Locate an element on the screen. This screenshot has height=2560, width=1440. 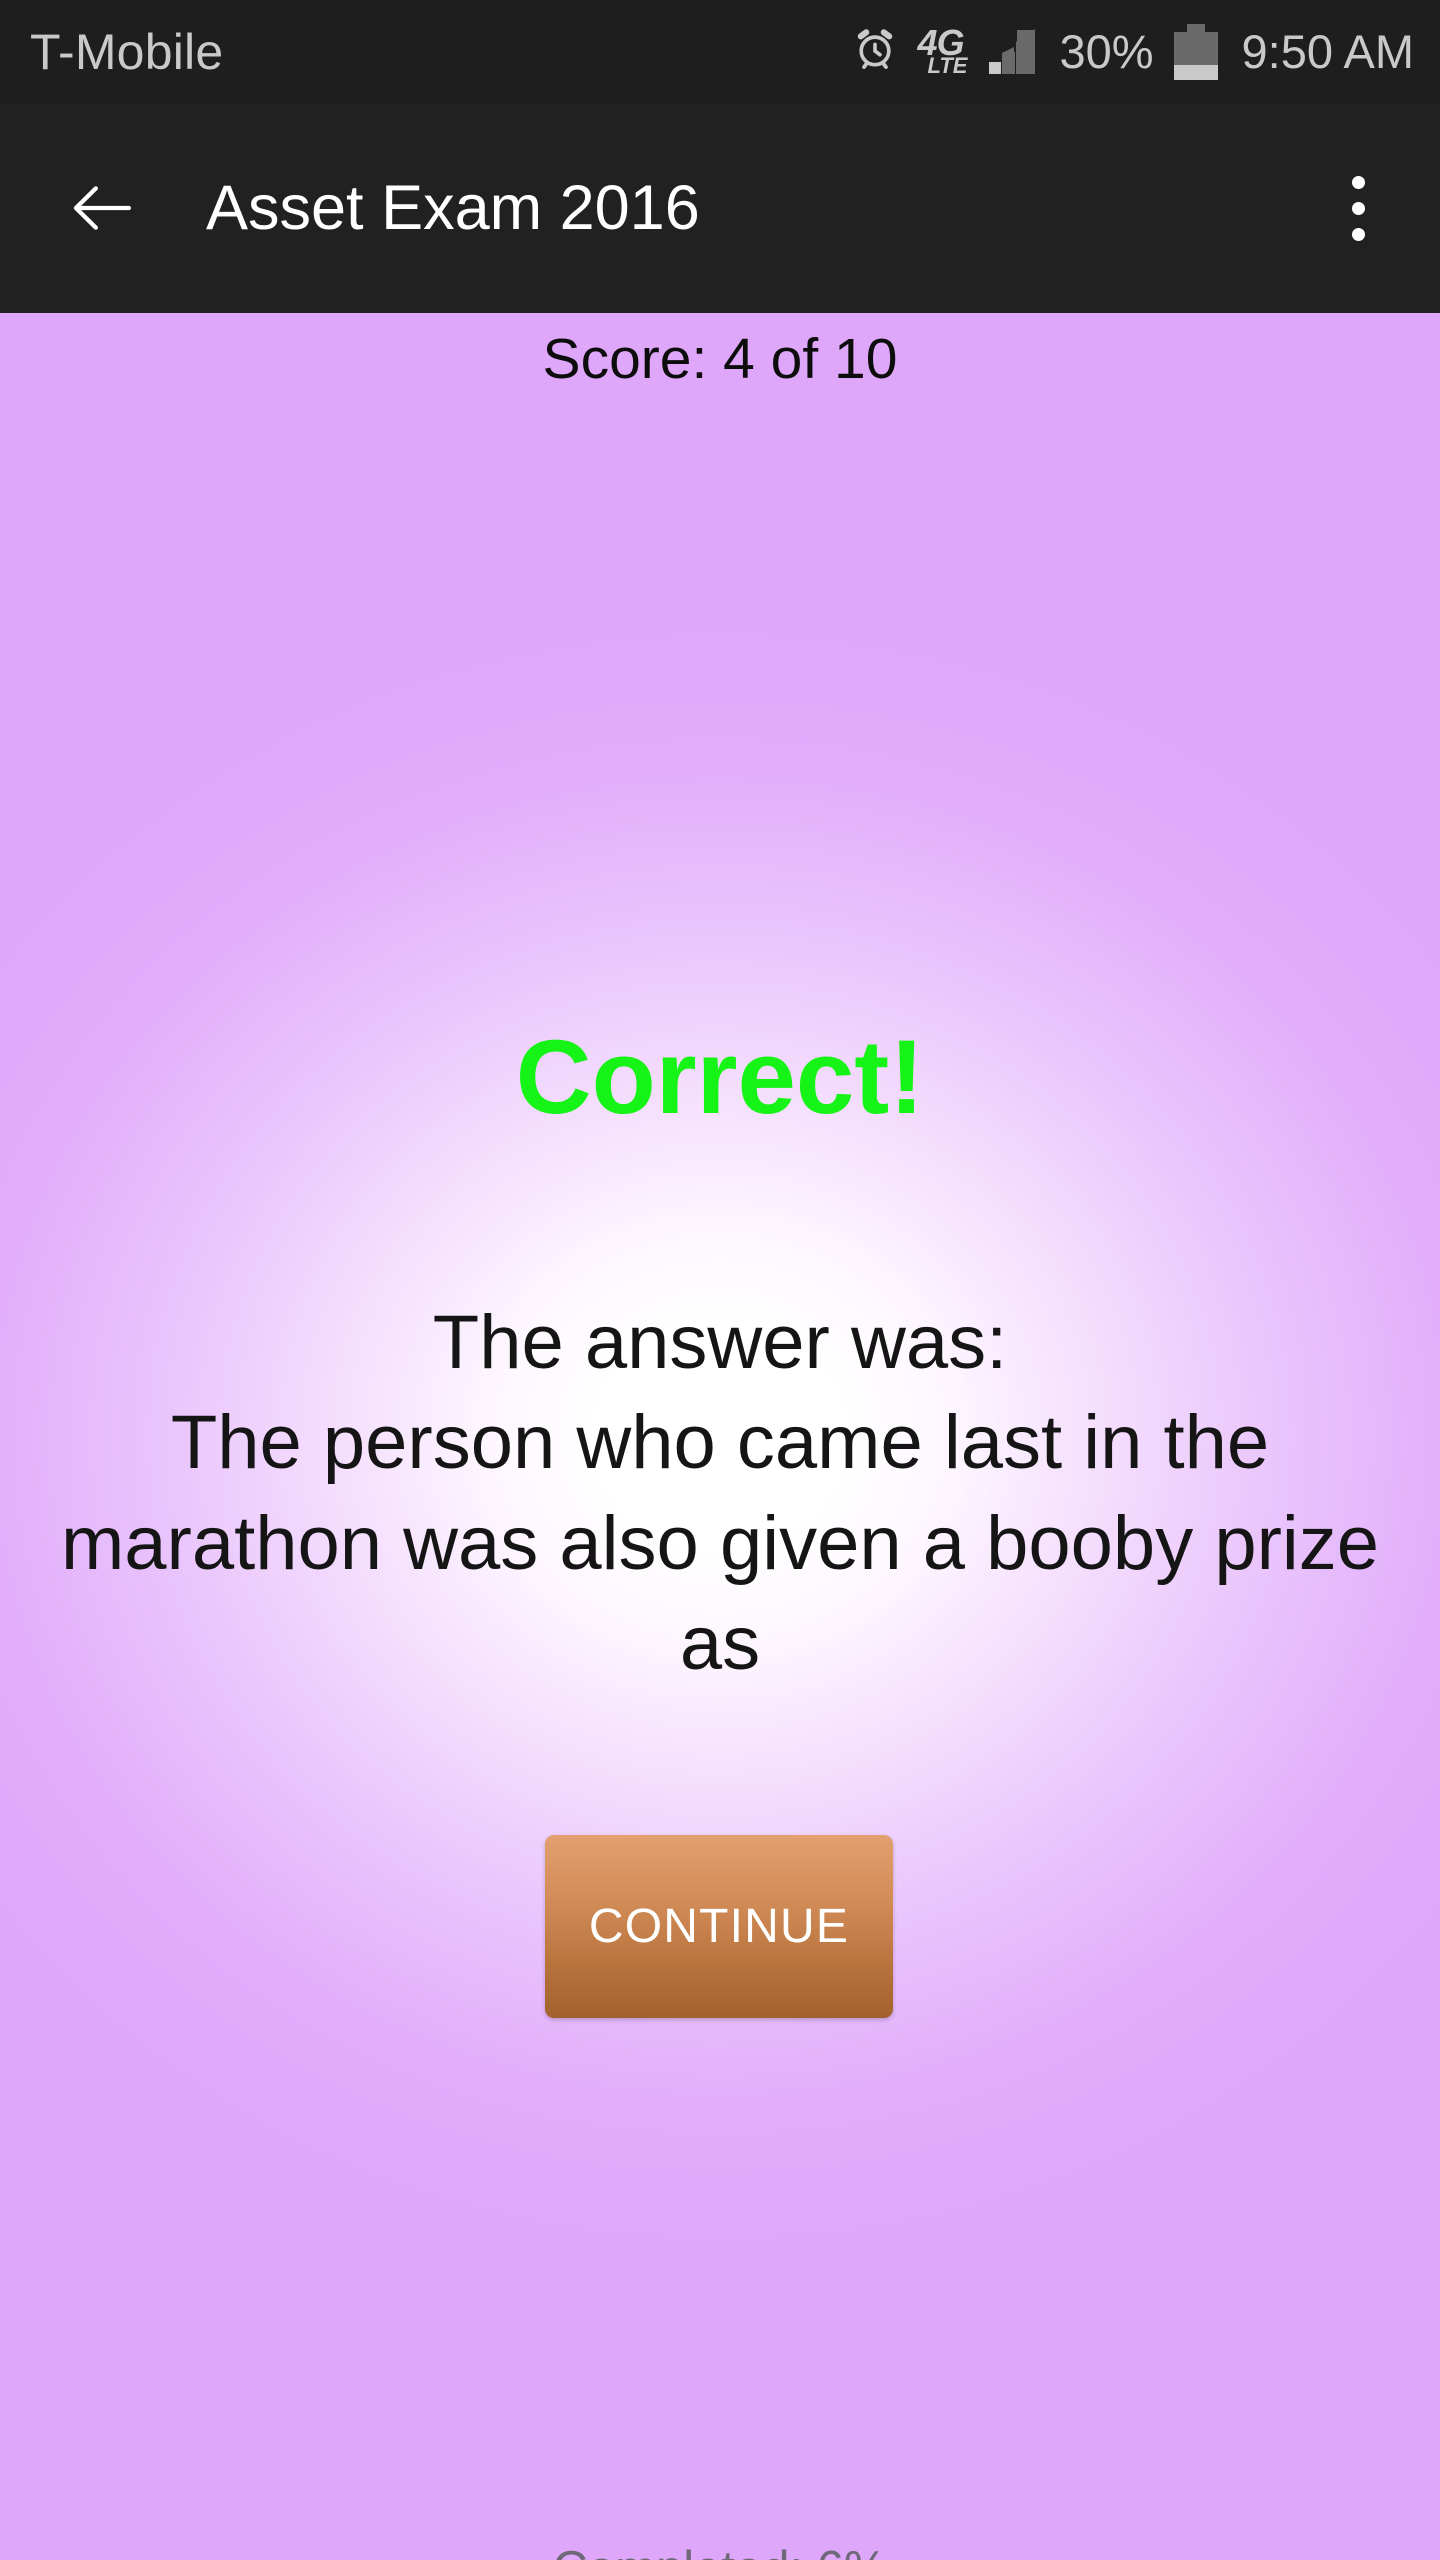
battery-icon is located at coordinates (1195, 51).